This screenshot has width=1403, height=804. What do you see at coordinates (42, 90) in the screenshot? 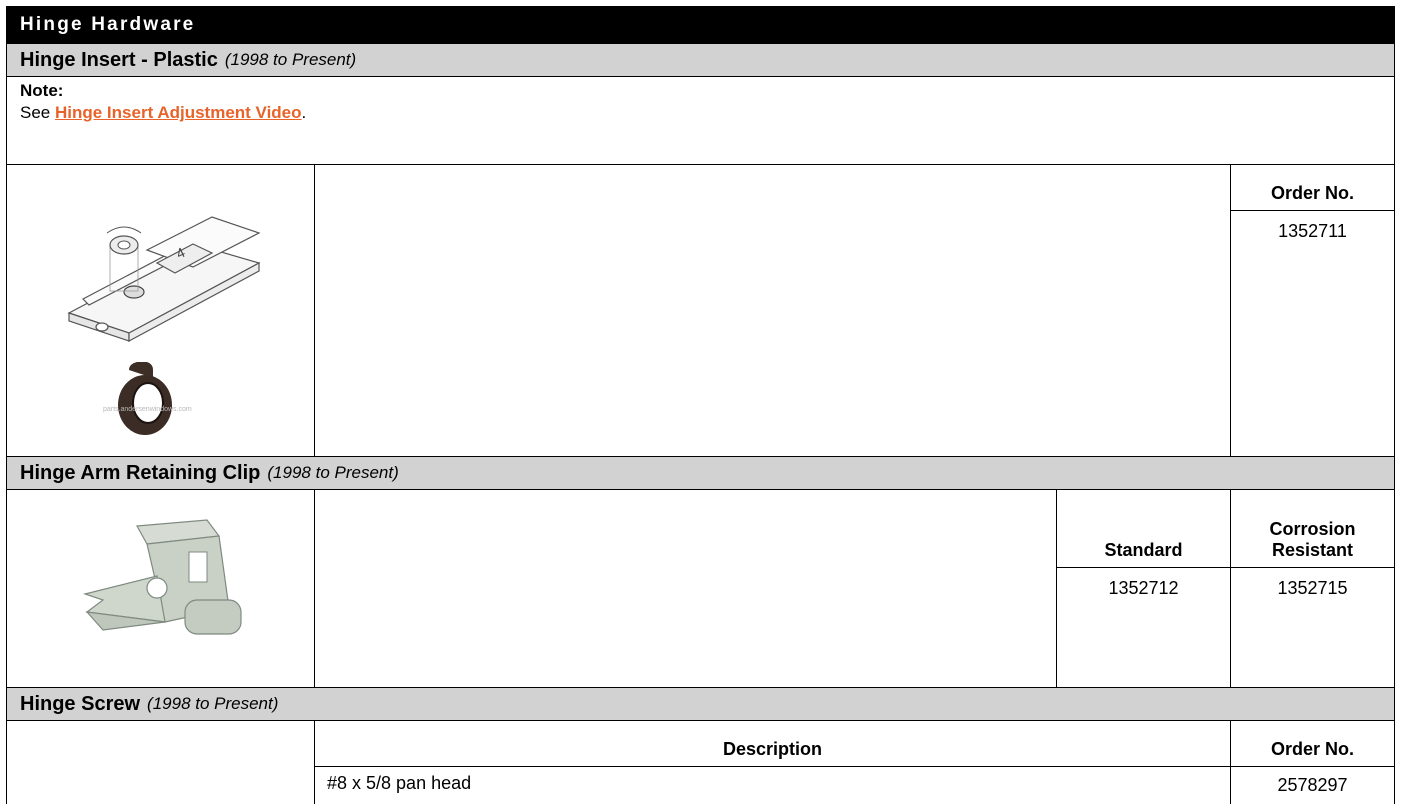
I see `note-label: Note:` at bounding box center [42, 90].